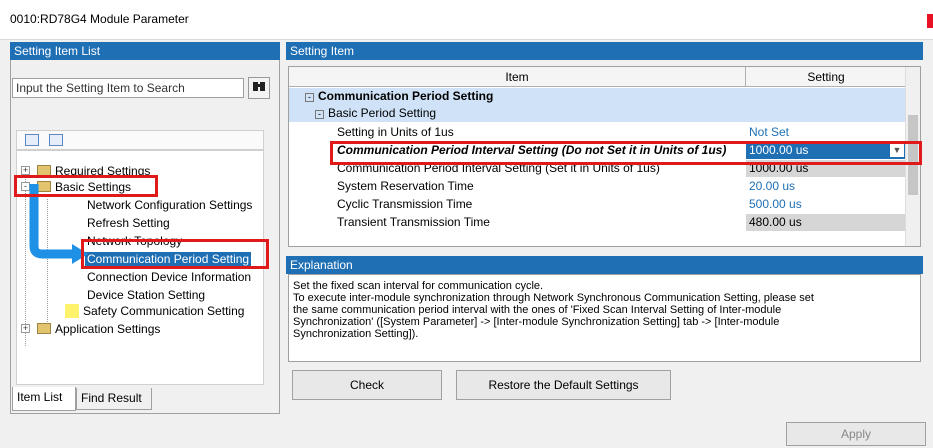 This screenshot has height=448, width=933. What do you see at coordinates (32, 140) in the screenshot?
I see `expand-all-icon` at bounding box center [32, 140].